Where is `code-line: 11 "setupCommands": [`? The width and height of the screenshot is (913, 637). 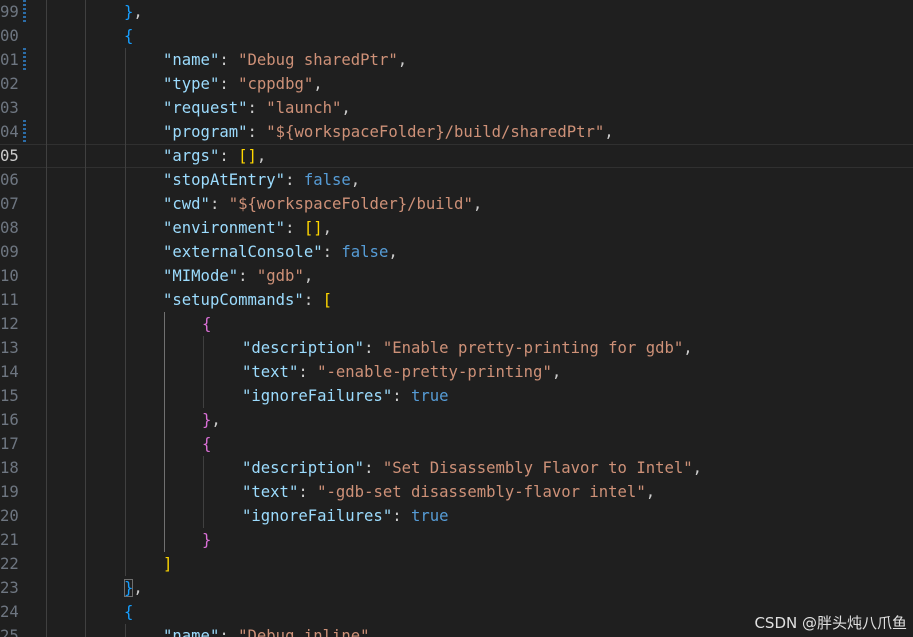
code-line: 11 "setupCommands": [ is located at coordinates (456, 300).